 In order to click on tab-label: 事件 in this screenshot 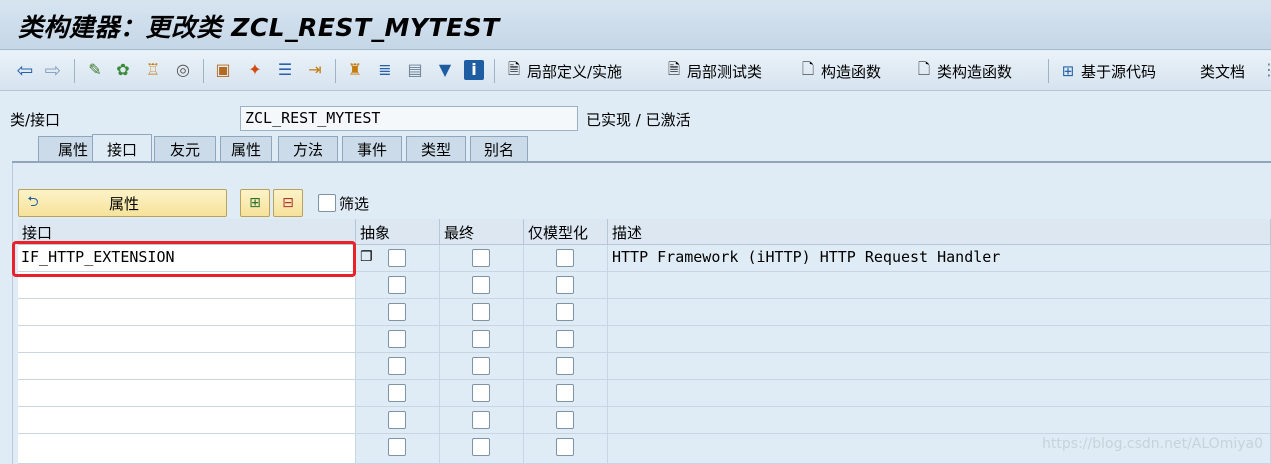, I will do `click(371, 150)`.